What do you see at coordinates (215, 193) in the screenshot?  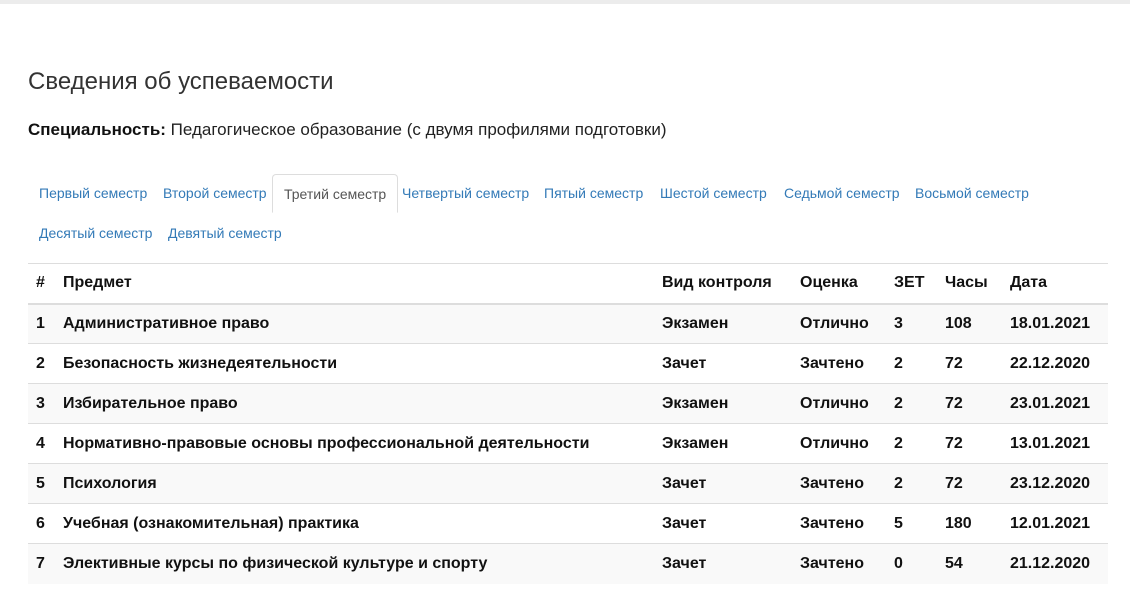 I see `tab-semester-2: Второй семестр` at bounding box center [215, 193].